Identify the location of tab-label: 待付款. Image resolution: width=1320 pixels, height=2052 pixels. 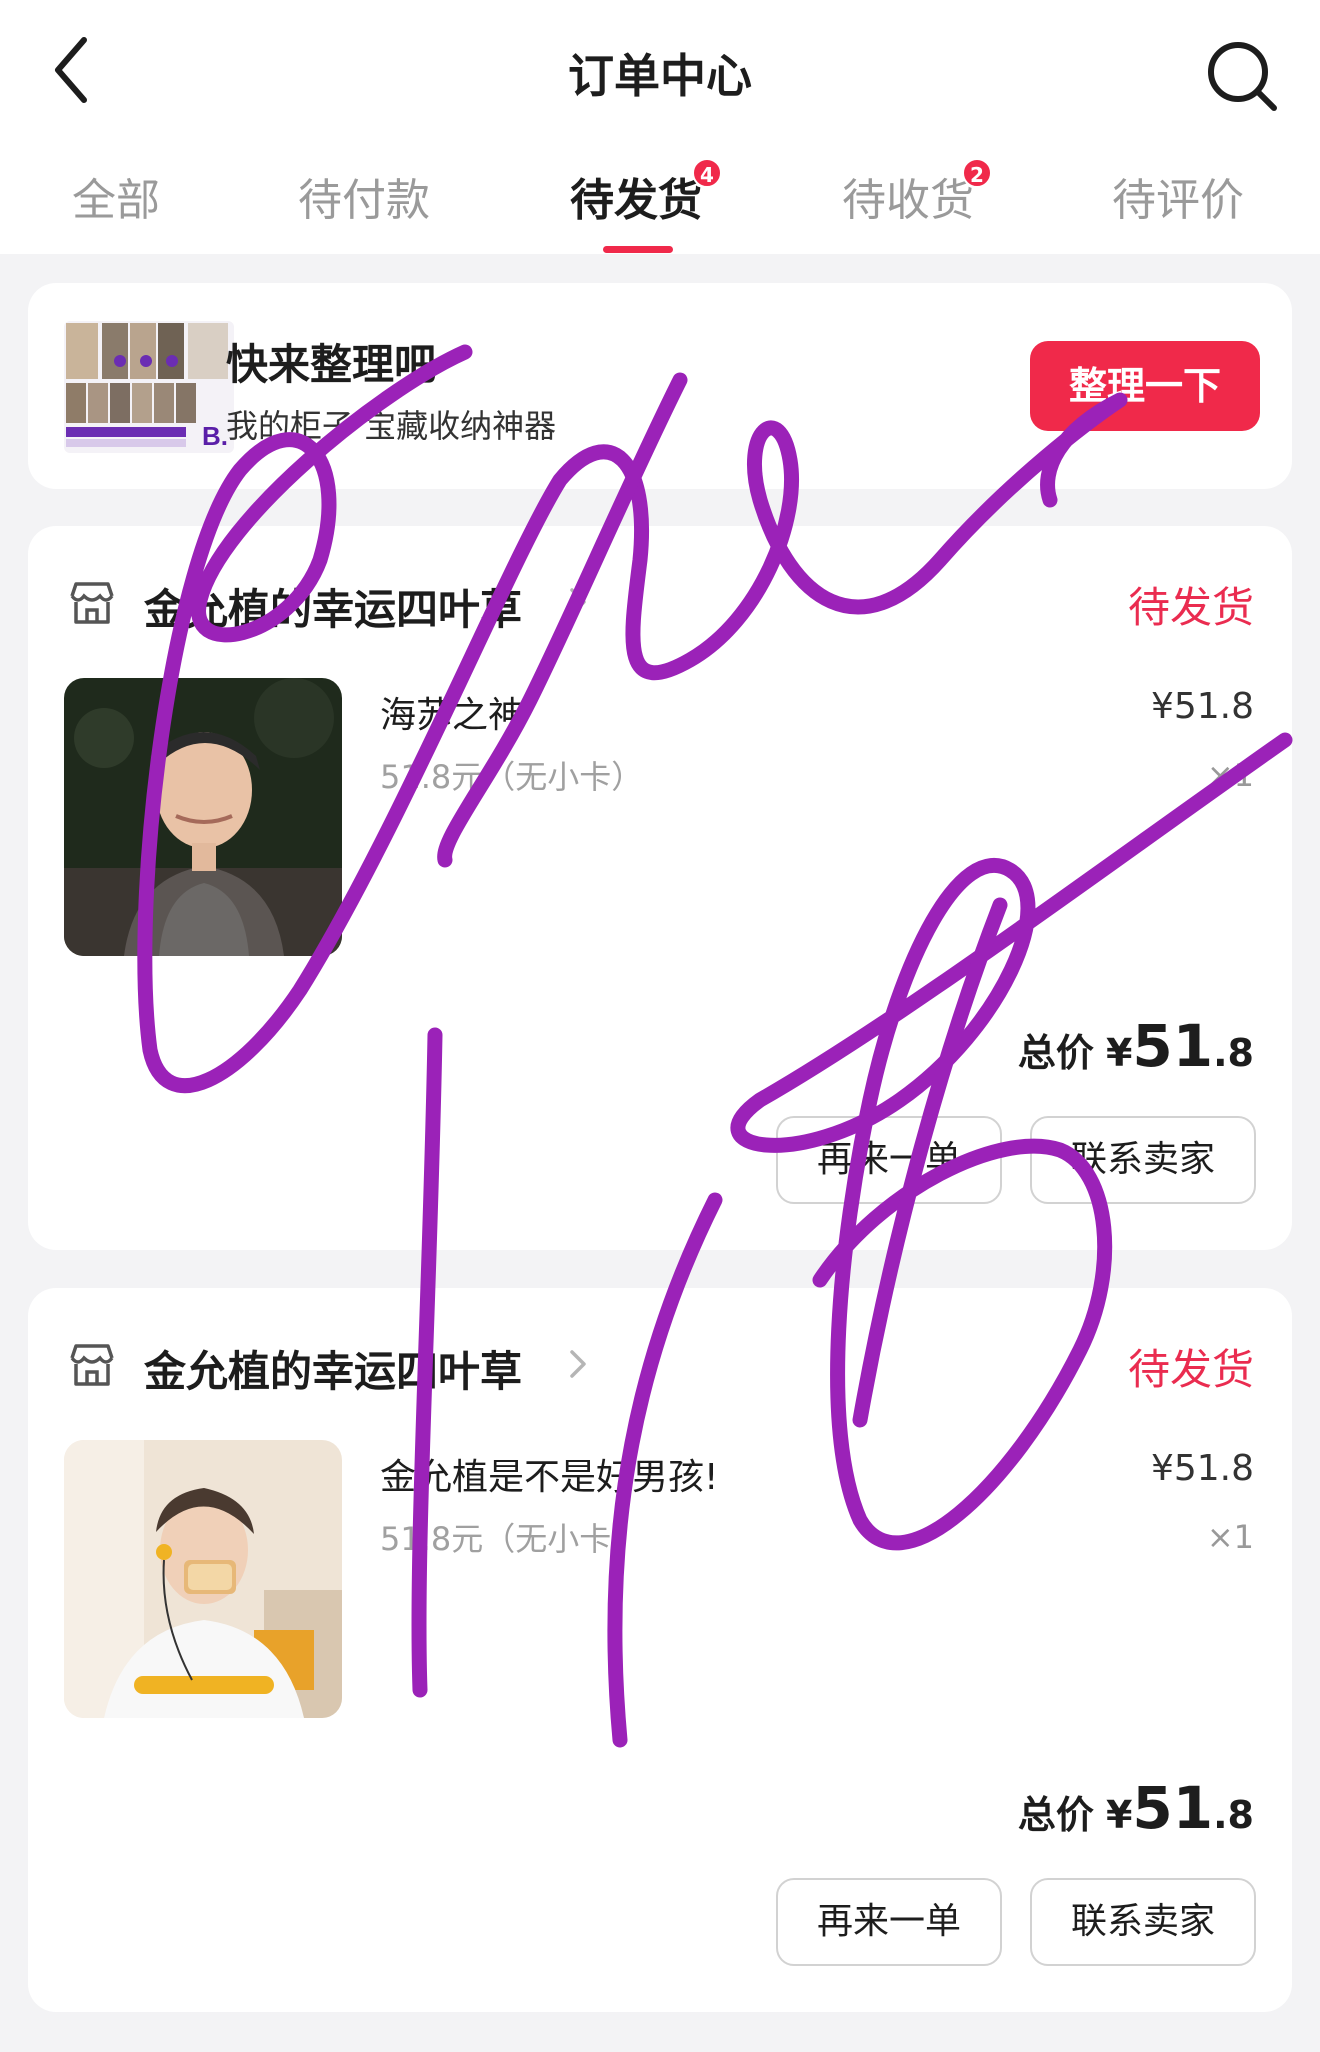
(364, 200).